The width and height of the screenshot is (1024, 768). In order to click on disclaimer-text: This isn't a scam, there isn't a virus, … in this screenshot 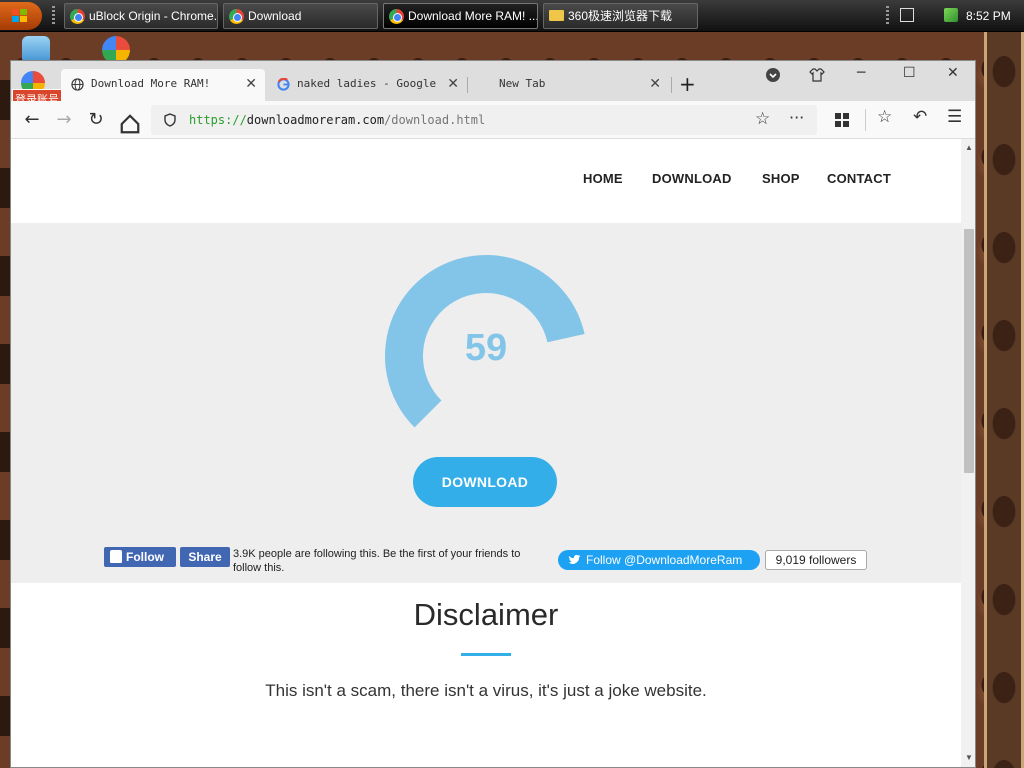, I will do `click(486, 690)`.